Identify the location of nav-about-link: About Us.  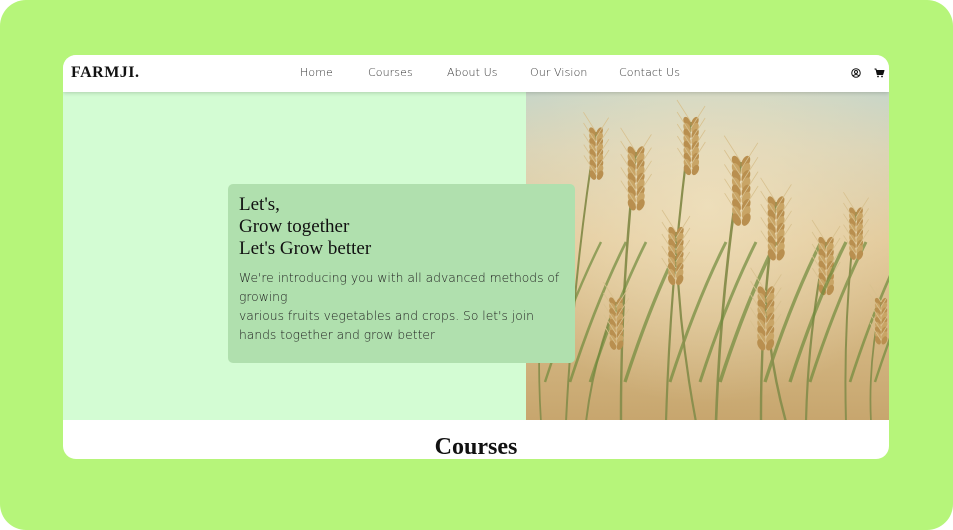
(472, 72).